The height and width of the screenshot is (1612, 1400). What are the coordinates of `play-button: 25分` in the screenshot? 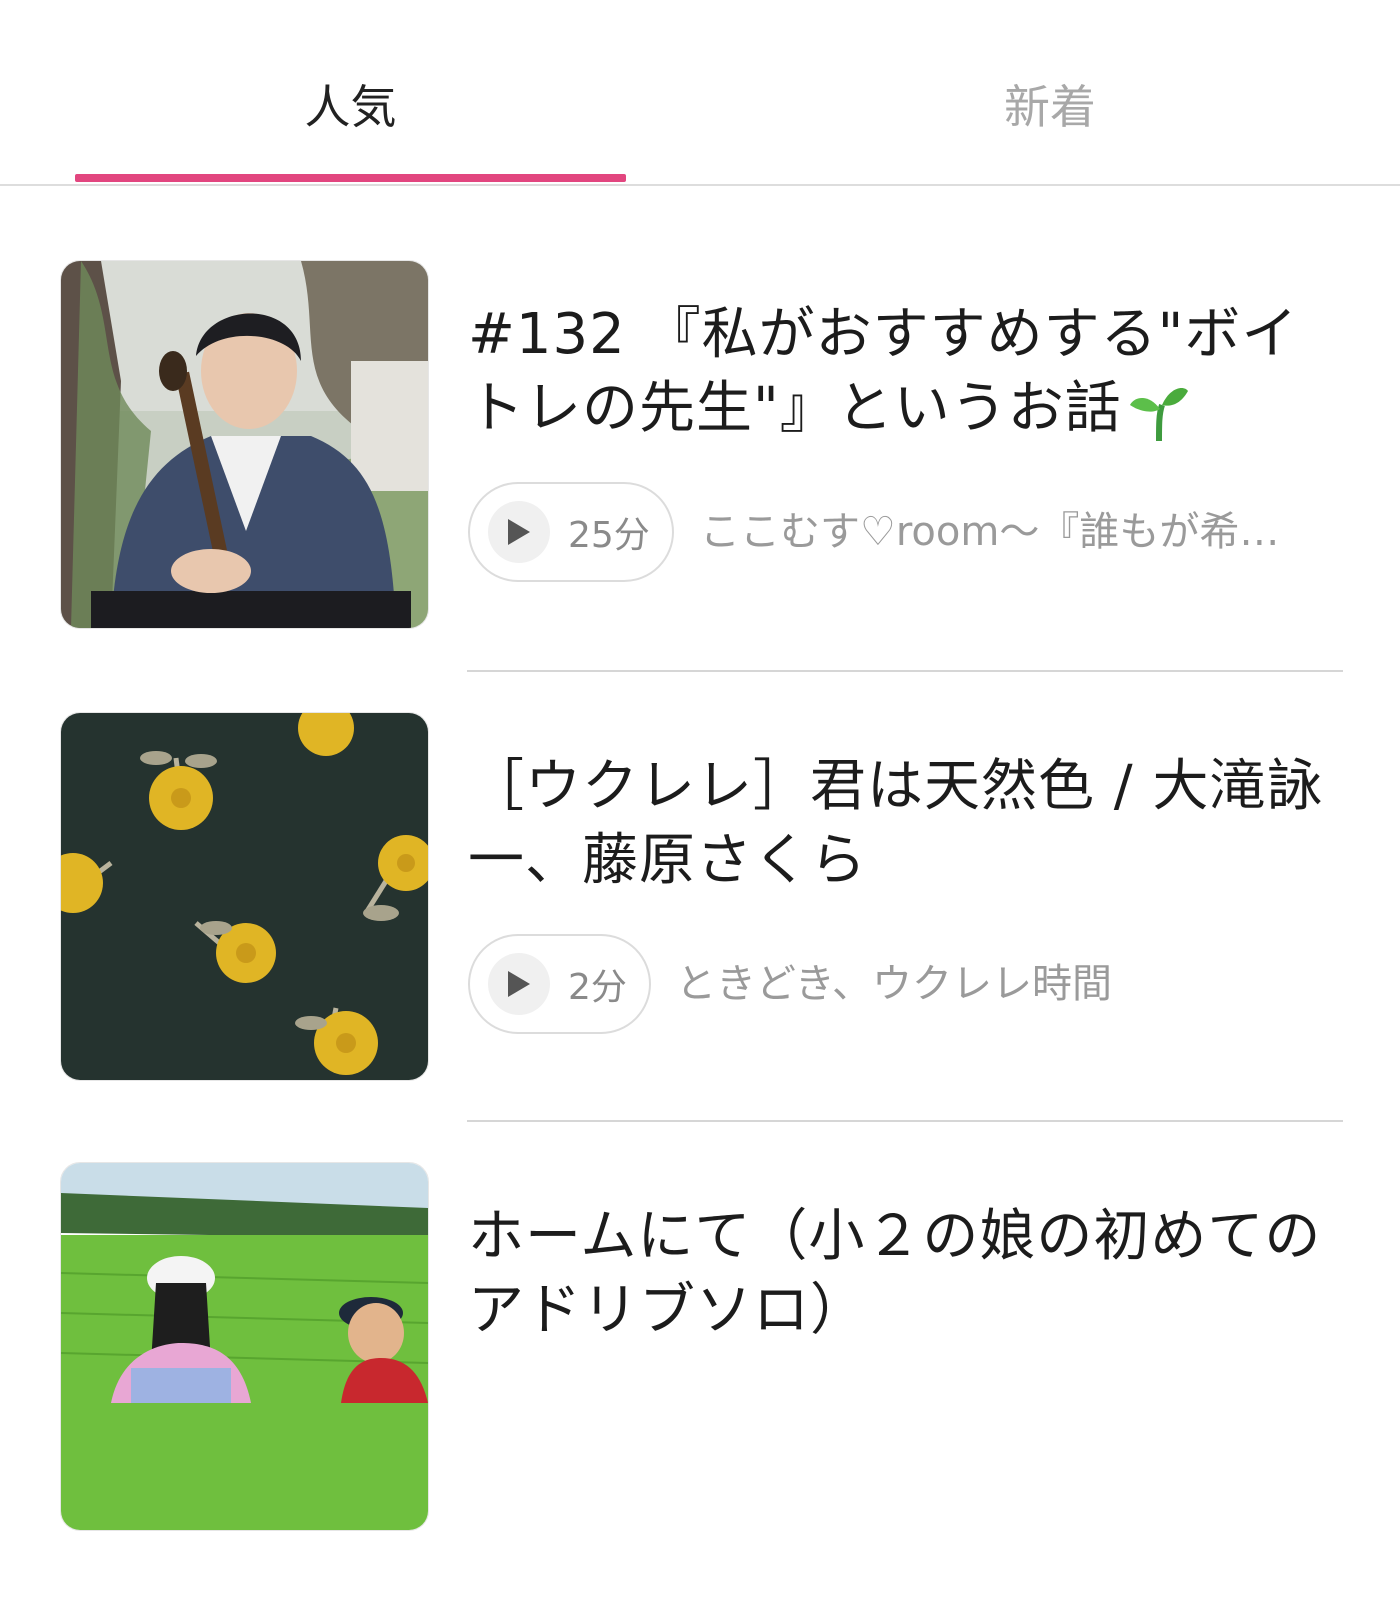 It's located at (571, 532).